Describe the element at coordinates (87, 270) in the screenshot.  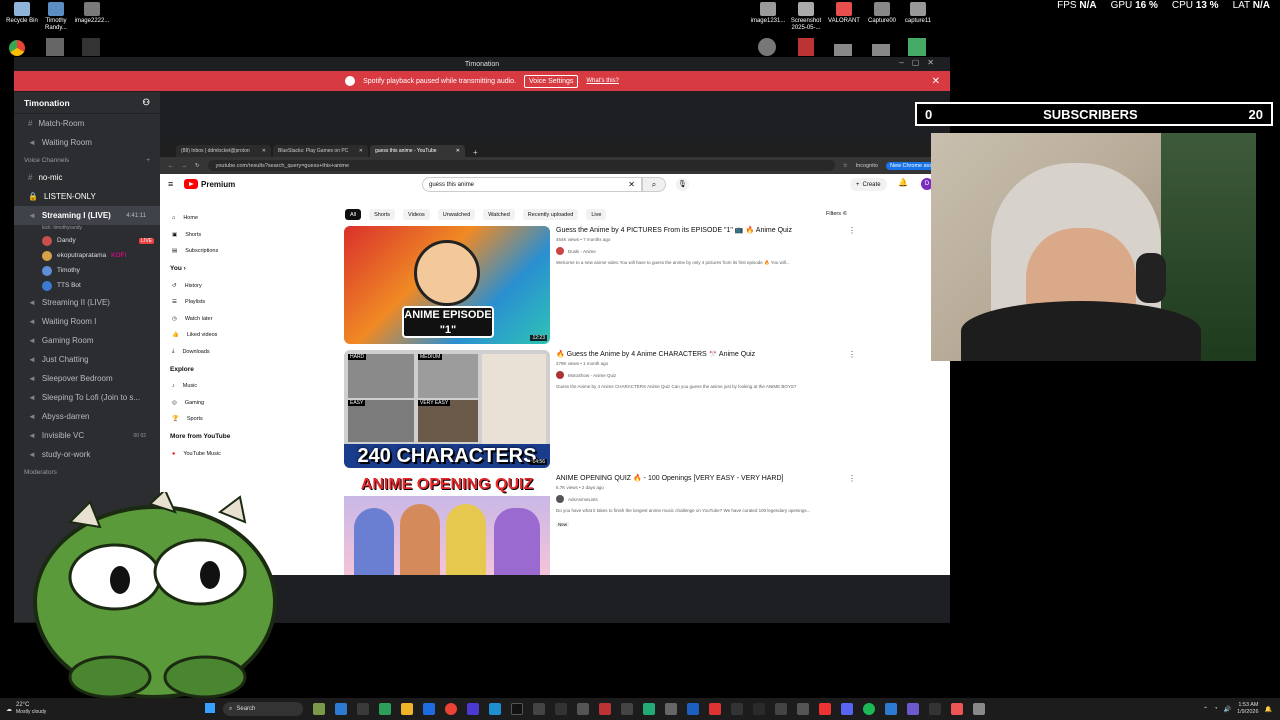
I see `voice-user: Timothy` at that location.